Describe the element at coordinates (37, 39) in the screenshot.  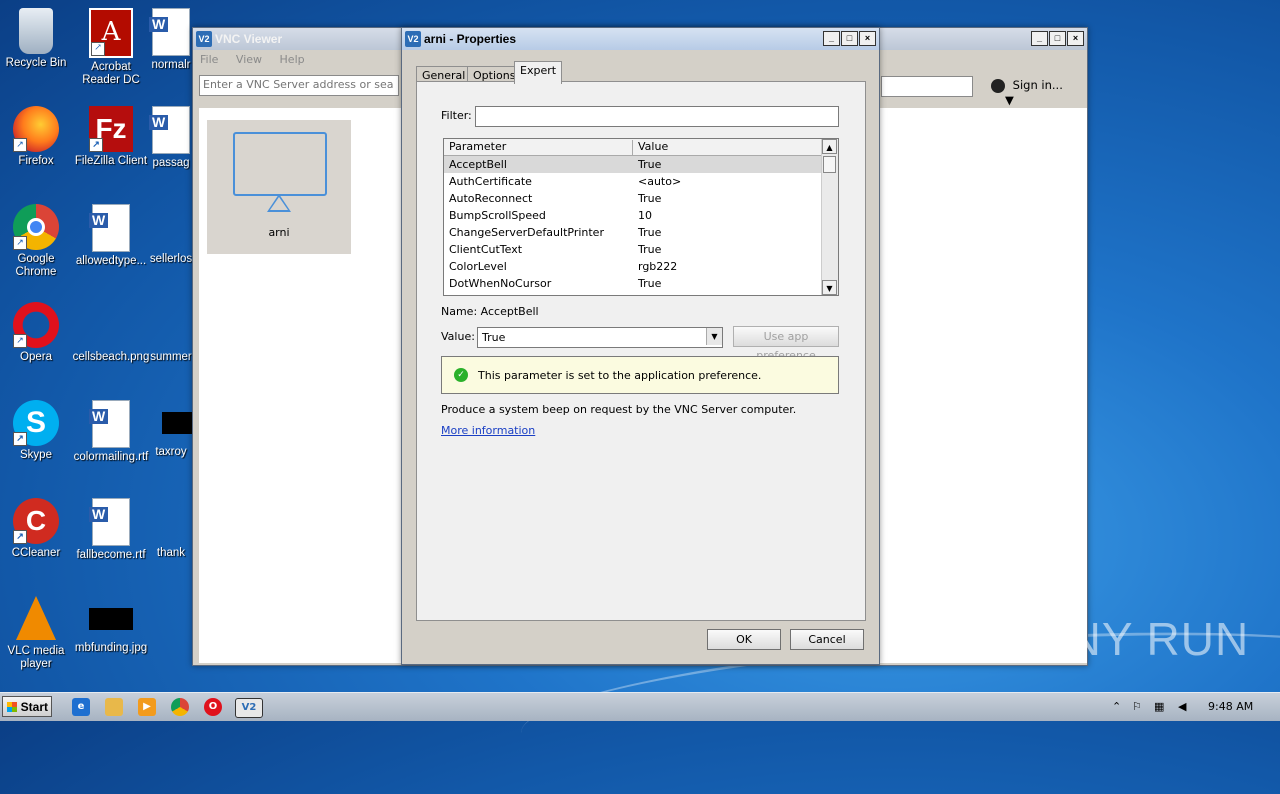
I see `desktop-icon-recycle-bin: Recycle Bin` at that location.